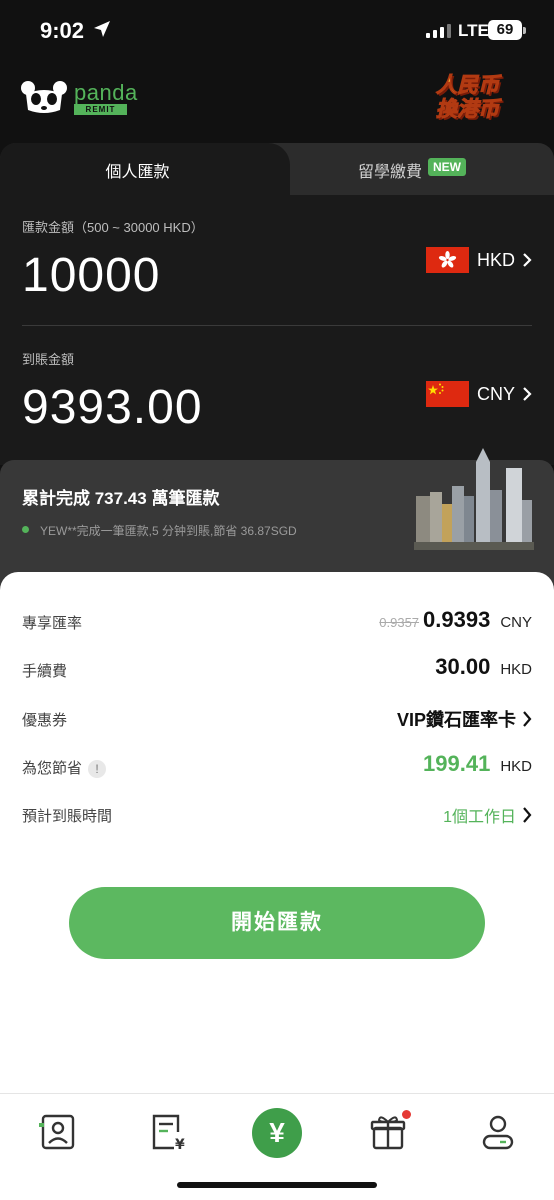 This screenshot has height=1200, width=554. Describe the element at coordinates (25, 529) in the screenshot. I see `live-dot-icon` at that location.